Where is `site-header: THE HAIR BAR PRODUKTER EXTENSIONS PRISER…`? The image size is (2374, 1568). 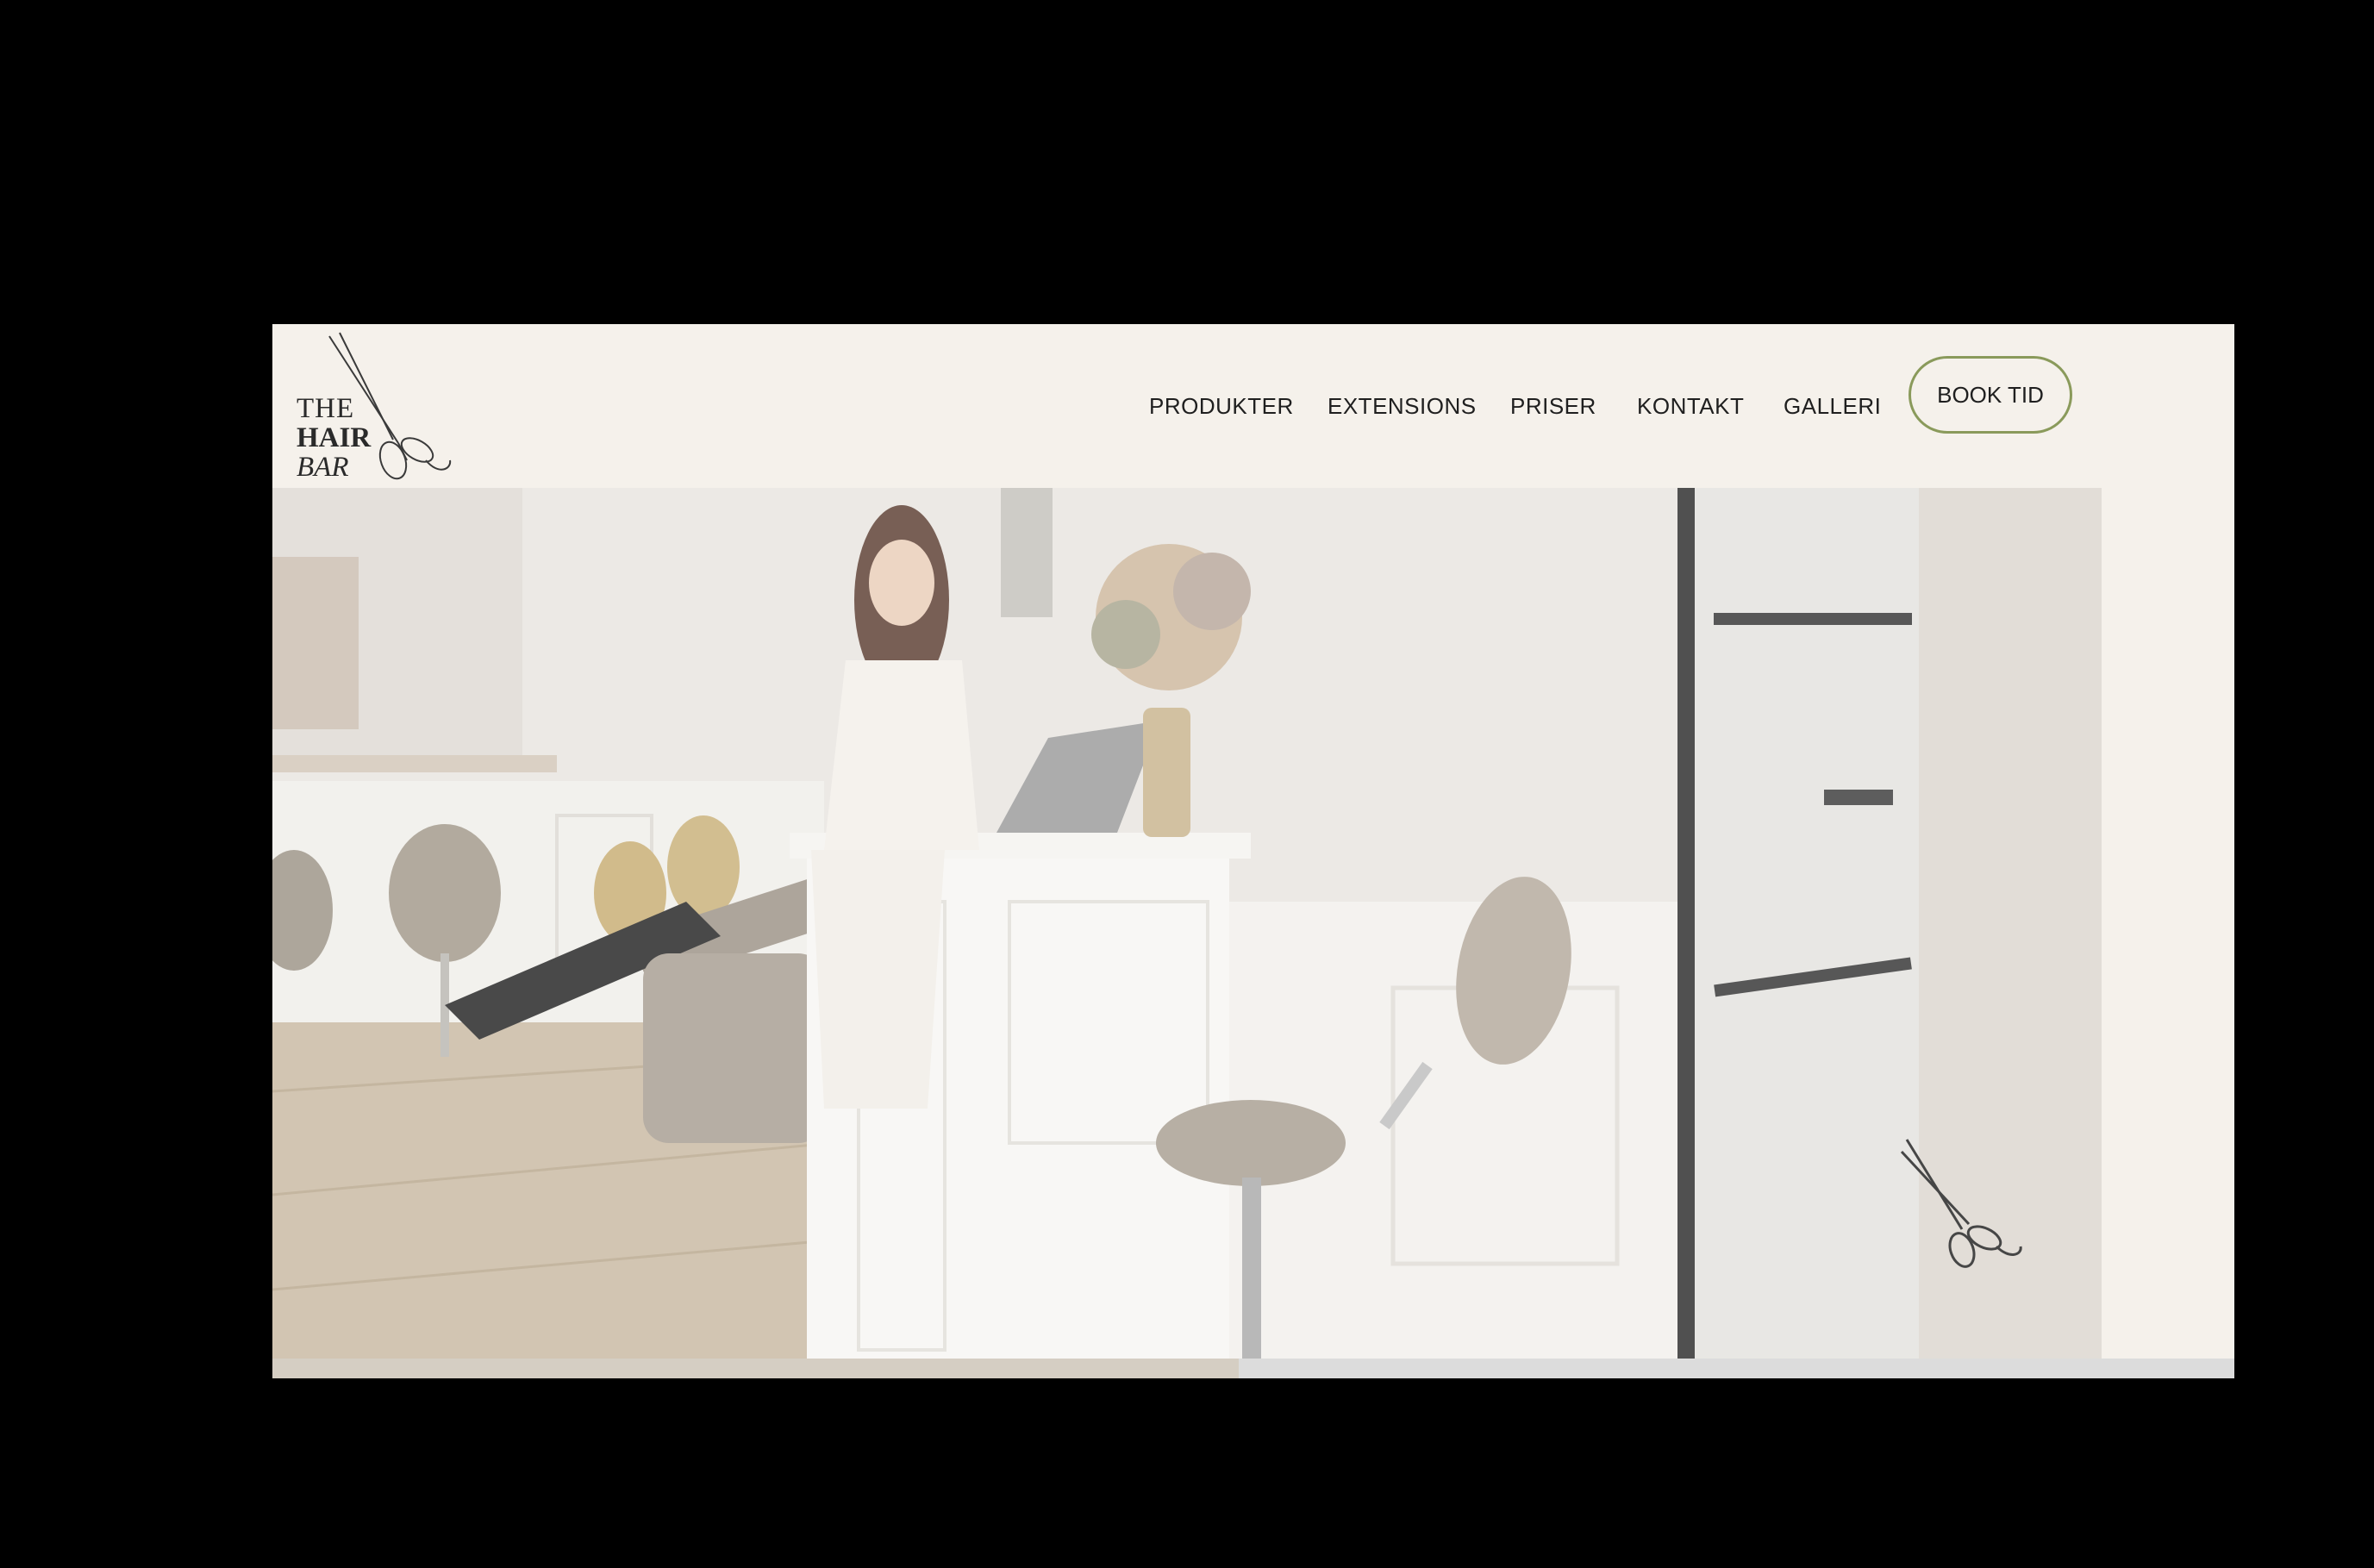
site-header: THE HAIR BAR PRODUKTER EXTENSIONS PRISER… is located at coordinates (1187, 406).